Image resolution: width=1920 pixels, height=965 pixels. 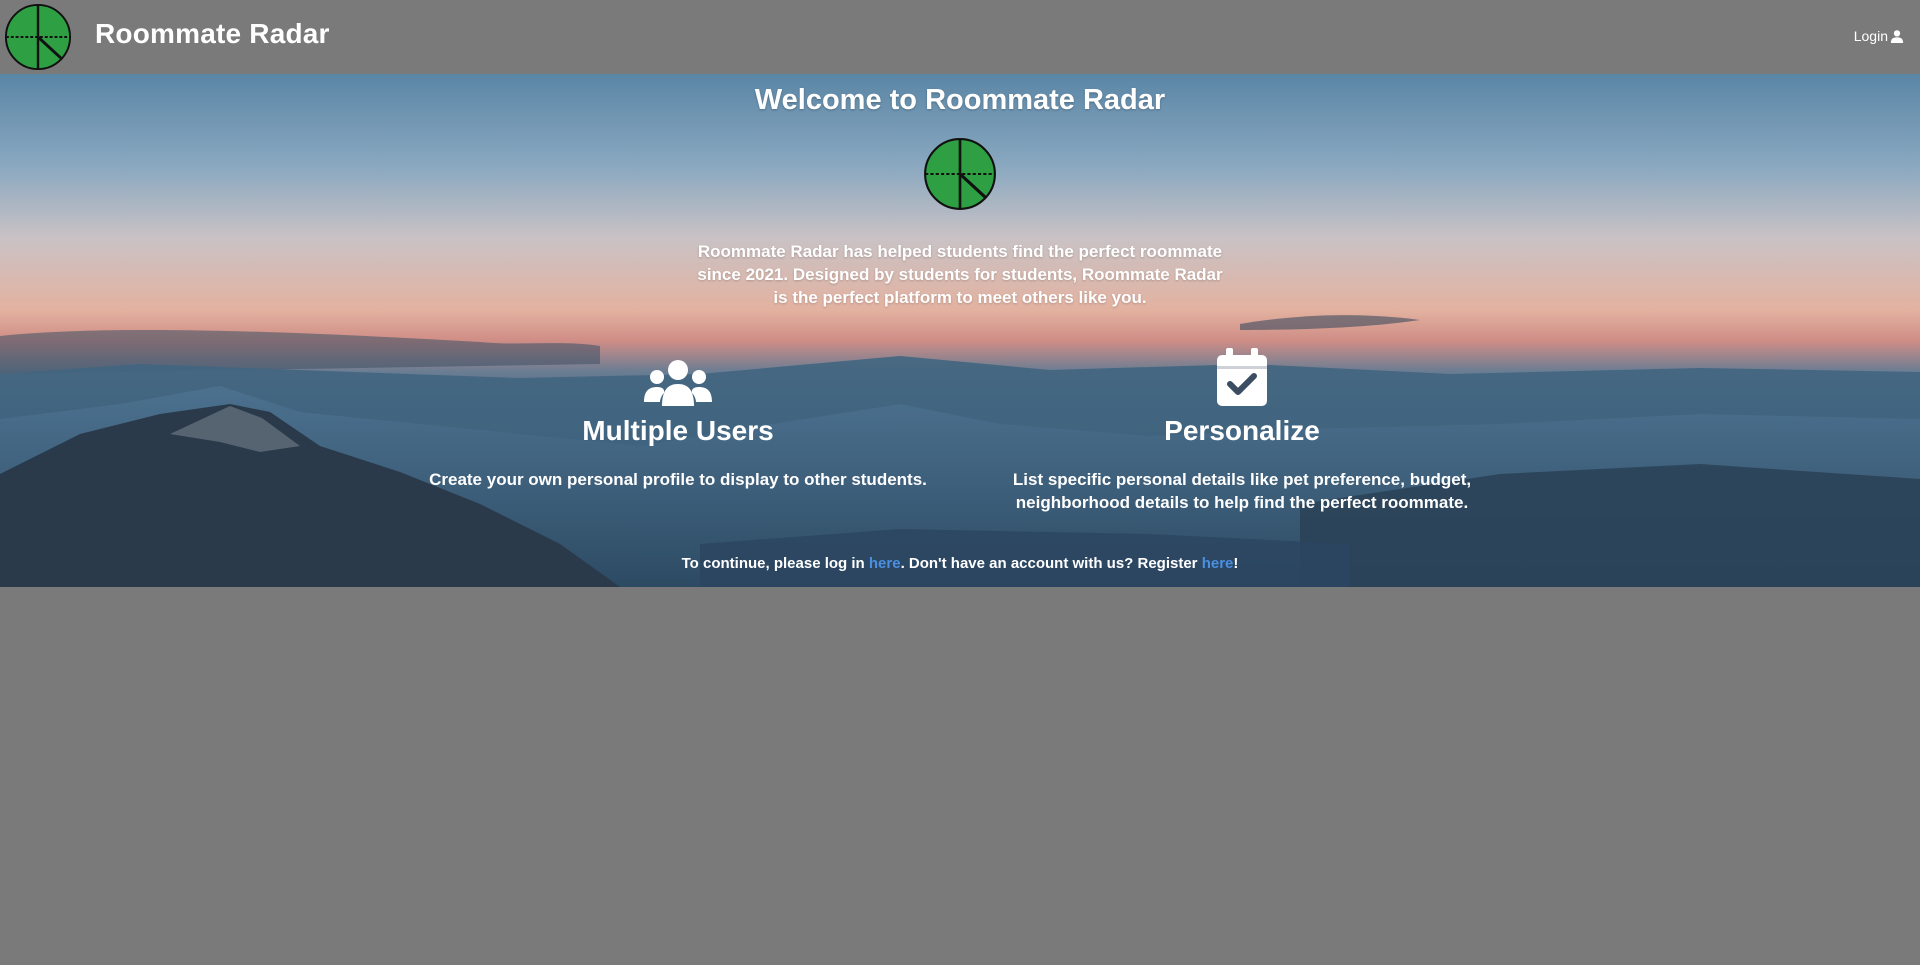 I want to click on login-label: Login, so click(x=1871, y=36).